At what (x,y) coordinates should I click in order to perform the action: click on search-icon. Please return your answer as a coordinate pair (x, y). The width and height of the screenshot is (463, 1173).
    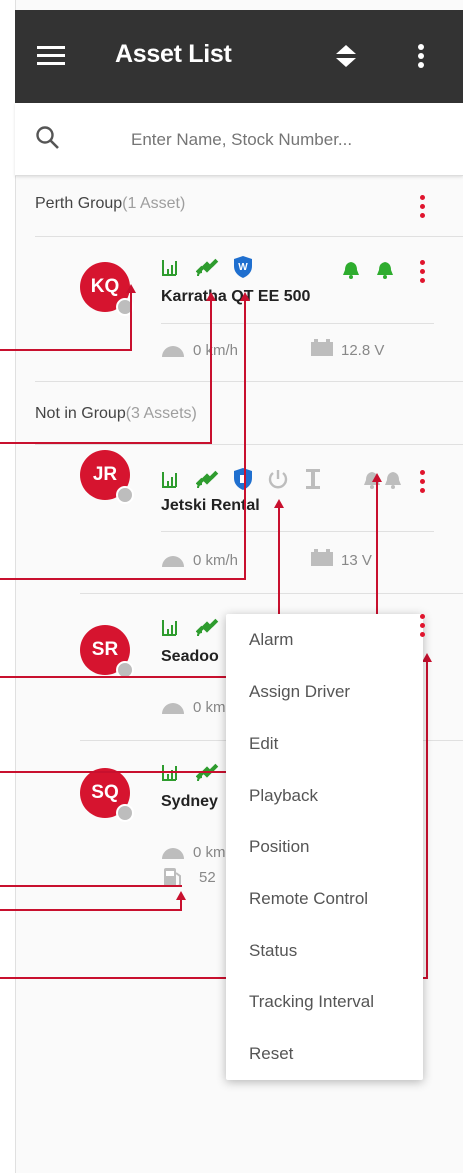
    Looking at the image, I should click on (48, 140).